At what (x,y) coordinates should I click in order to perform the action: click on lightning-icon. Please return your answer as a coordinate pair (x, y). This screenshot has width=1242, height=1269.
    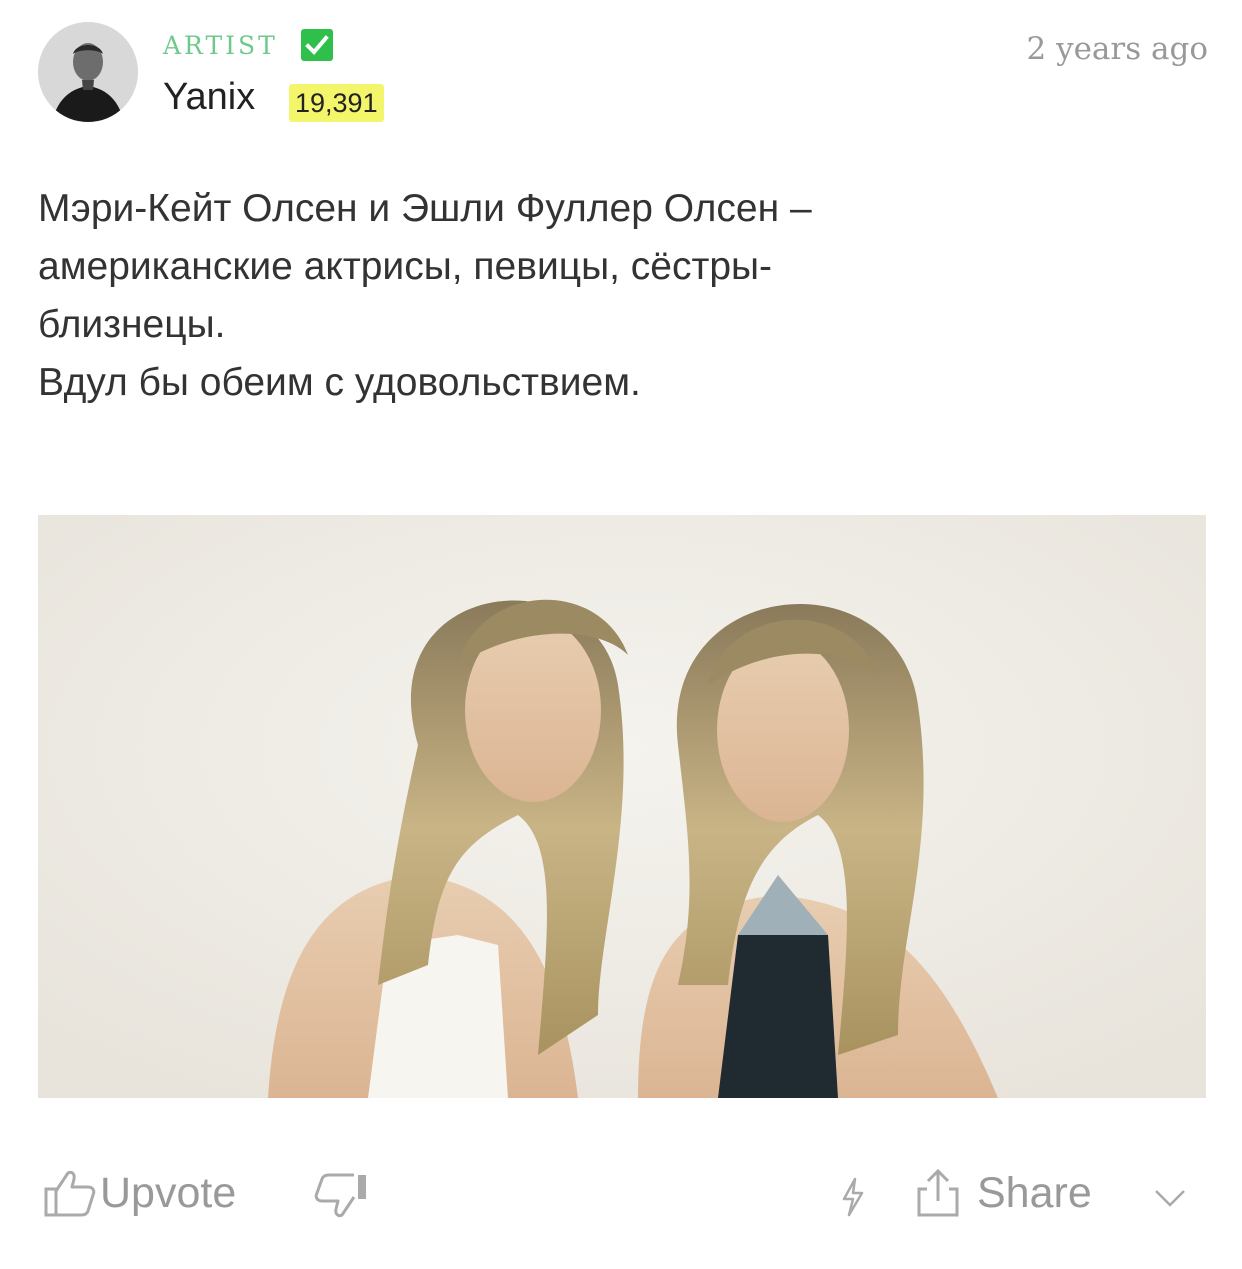
    Looking at the image, I should click on (853, 1197).